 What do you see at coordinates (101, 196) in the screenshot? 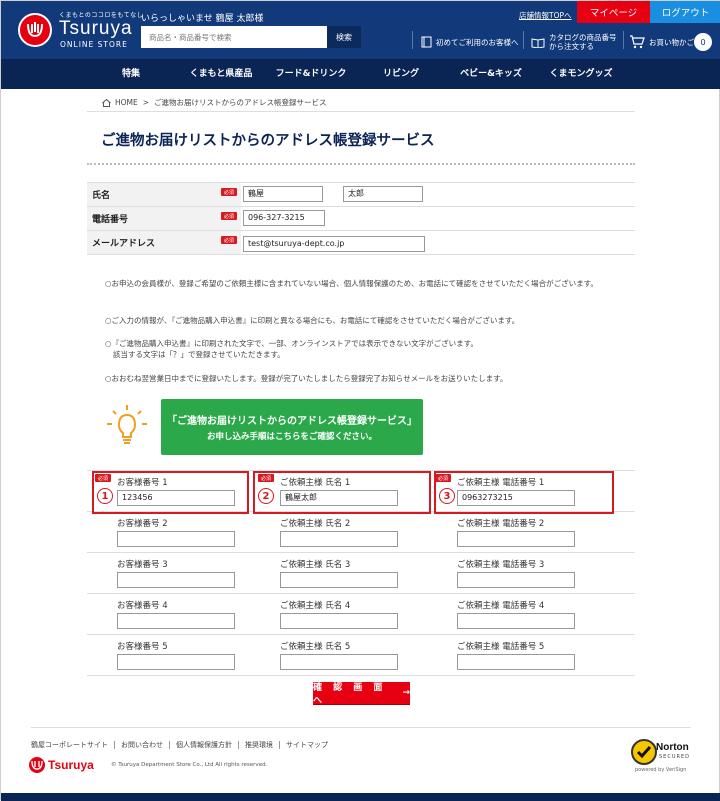
I see `name-label: 氏名` at bounding box center [101, 196].